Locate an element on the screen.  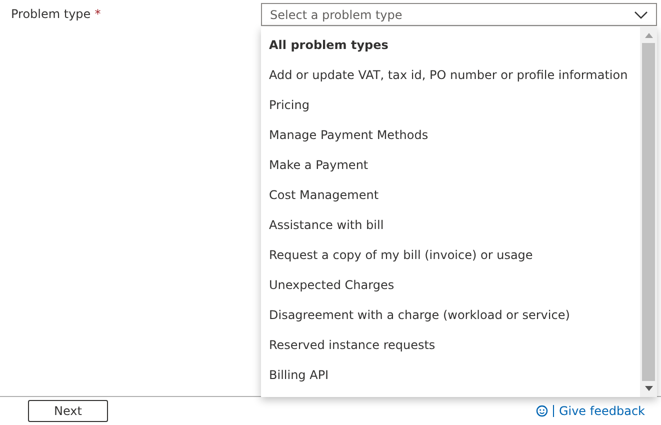
scrollbar is located at coordinates (648, 212).